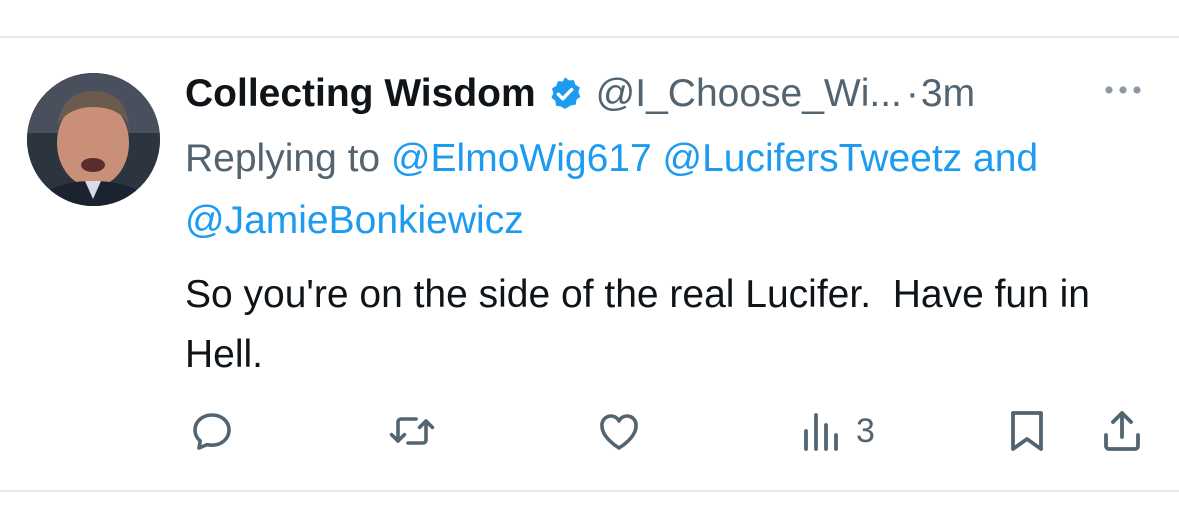 The width and height of the screenshot is (1179, 511). I want to click on retweet-icon, so click(412, 431).